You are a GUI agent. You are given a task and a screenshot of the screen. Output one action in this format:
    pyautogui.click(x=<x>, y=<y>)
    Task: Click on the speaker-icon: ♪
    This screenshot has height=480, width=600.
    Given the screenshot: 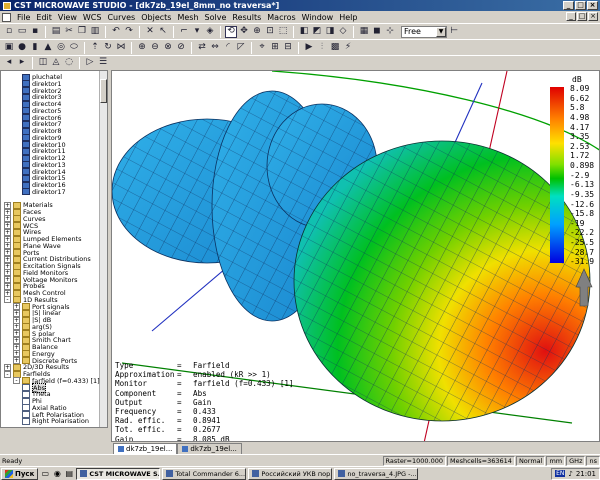 What is the action you would take?
    pyautogui.click(x=570, y=474)
    